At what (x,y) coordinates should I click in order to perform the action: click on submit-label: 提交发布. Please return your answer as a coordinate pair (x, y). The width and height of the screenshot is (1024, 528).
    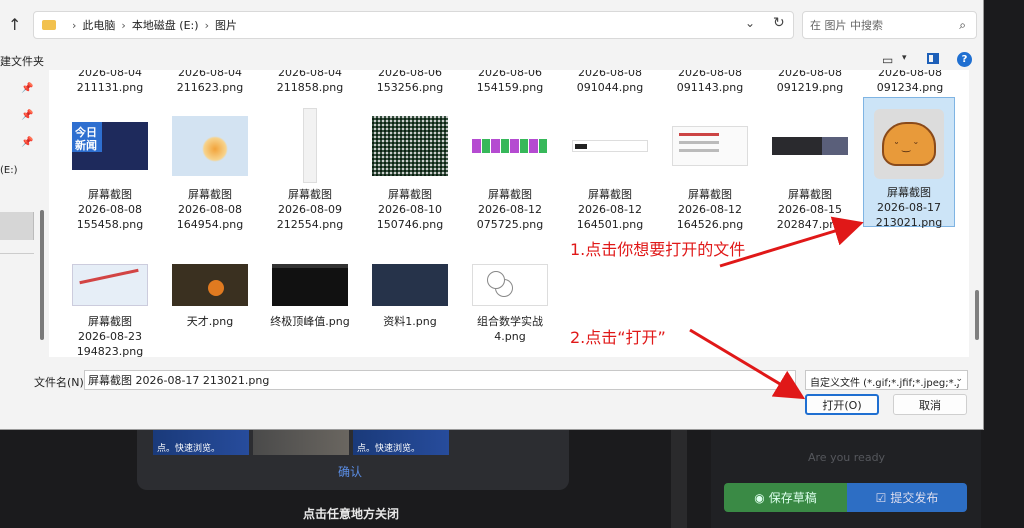
    Looking at the image, I should click on (914, 498).